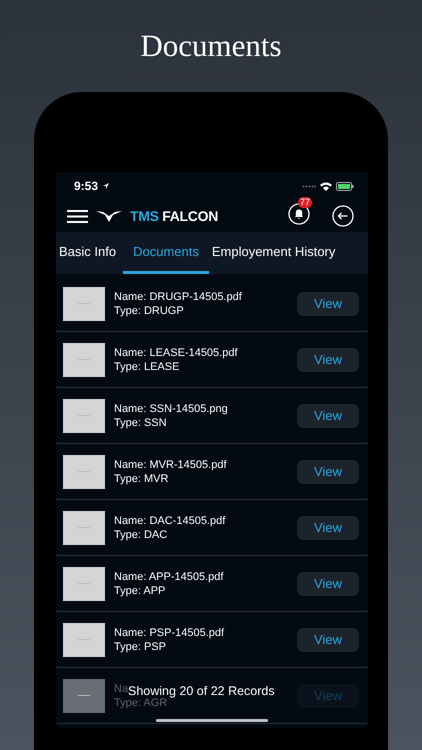  I want to click on document-type: Type: DAC, so click(141, 535).